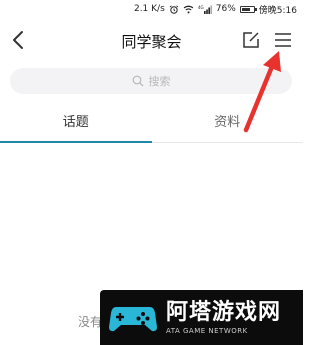 Image resolution: width=320 pixels, height=345 pixels. I want to click on tab-topics: 话题, so click(76, 125).